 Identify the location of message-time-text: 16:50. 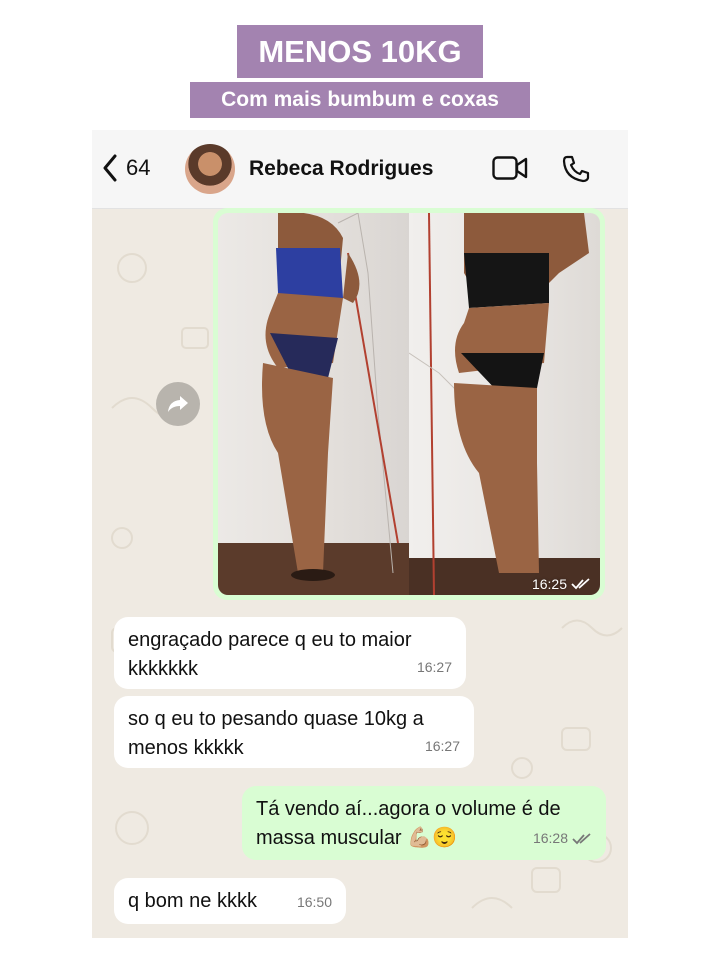
(314, 902).